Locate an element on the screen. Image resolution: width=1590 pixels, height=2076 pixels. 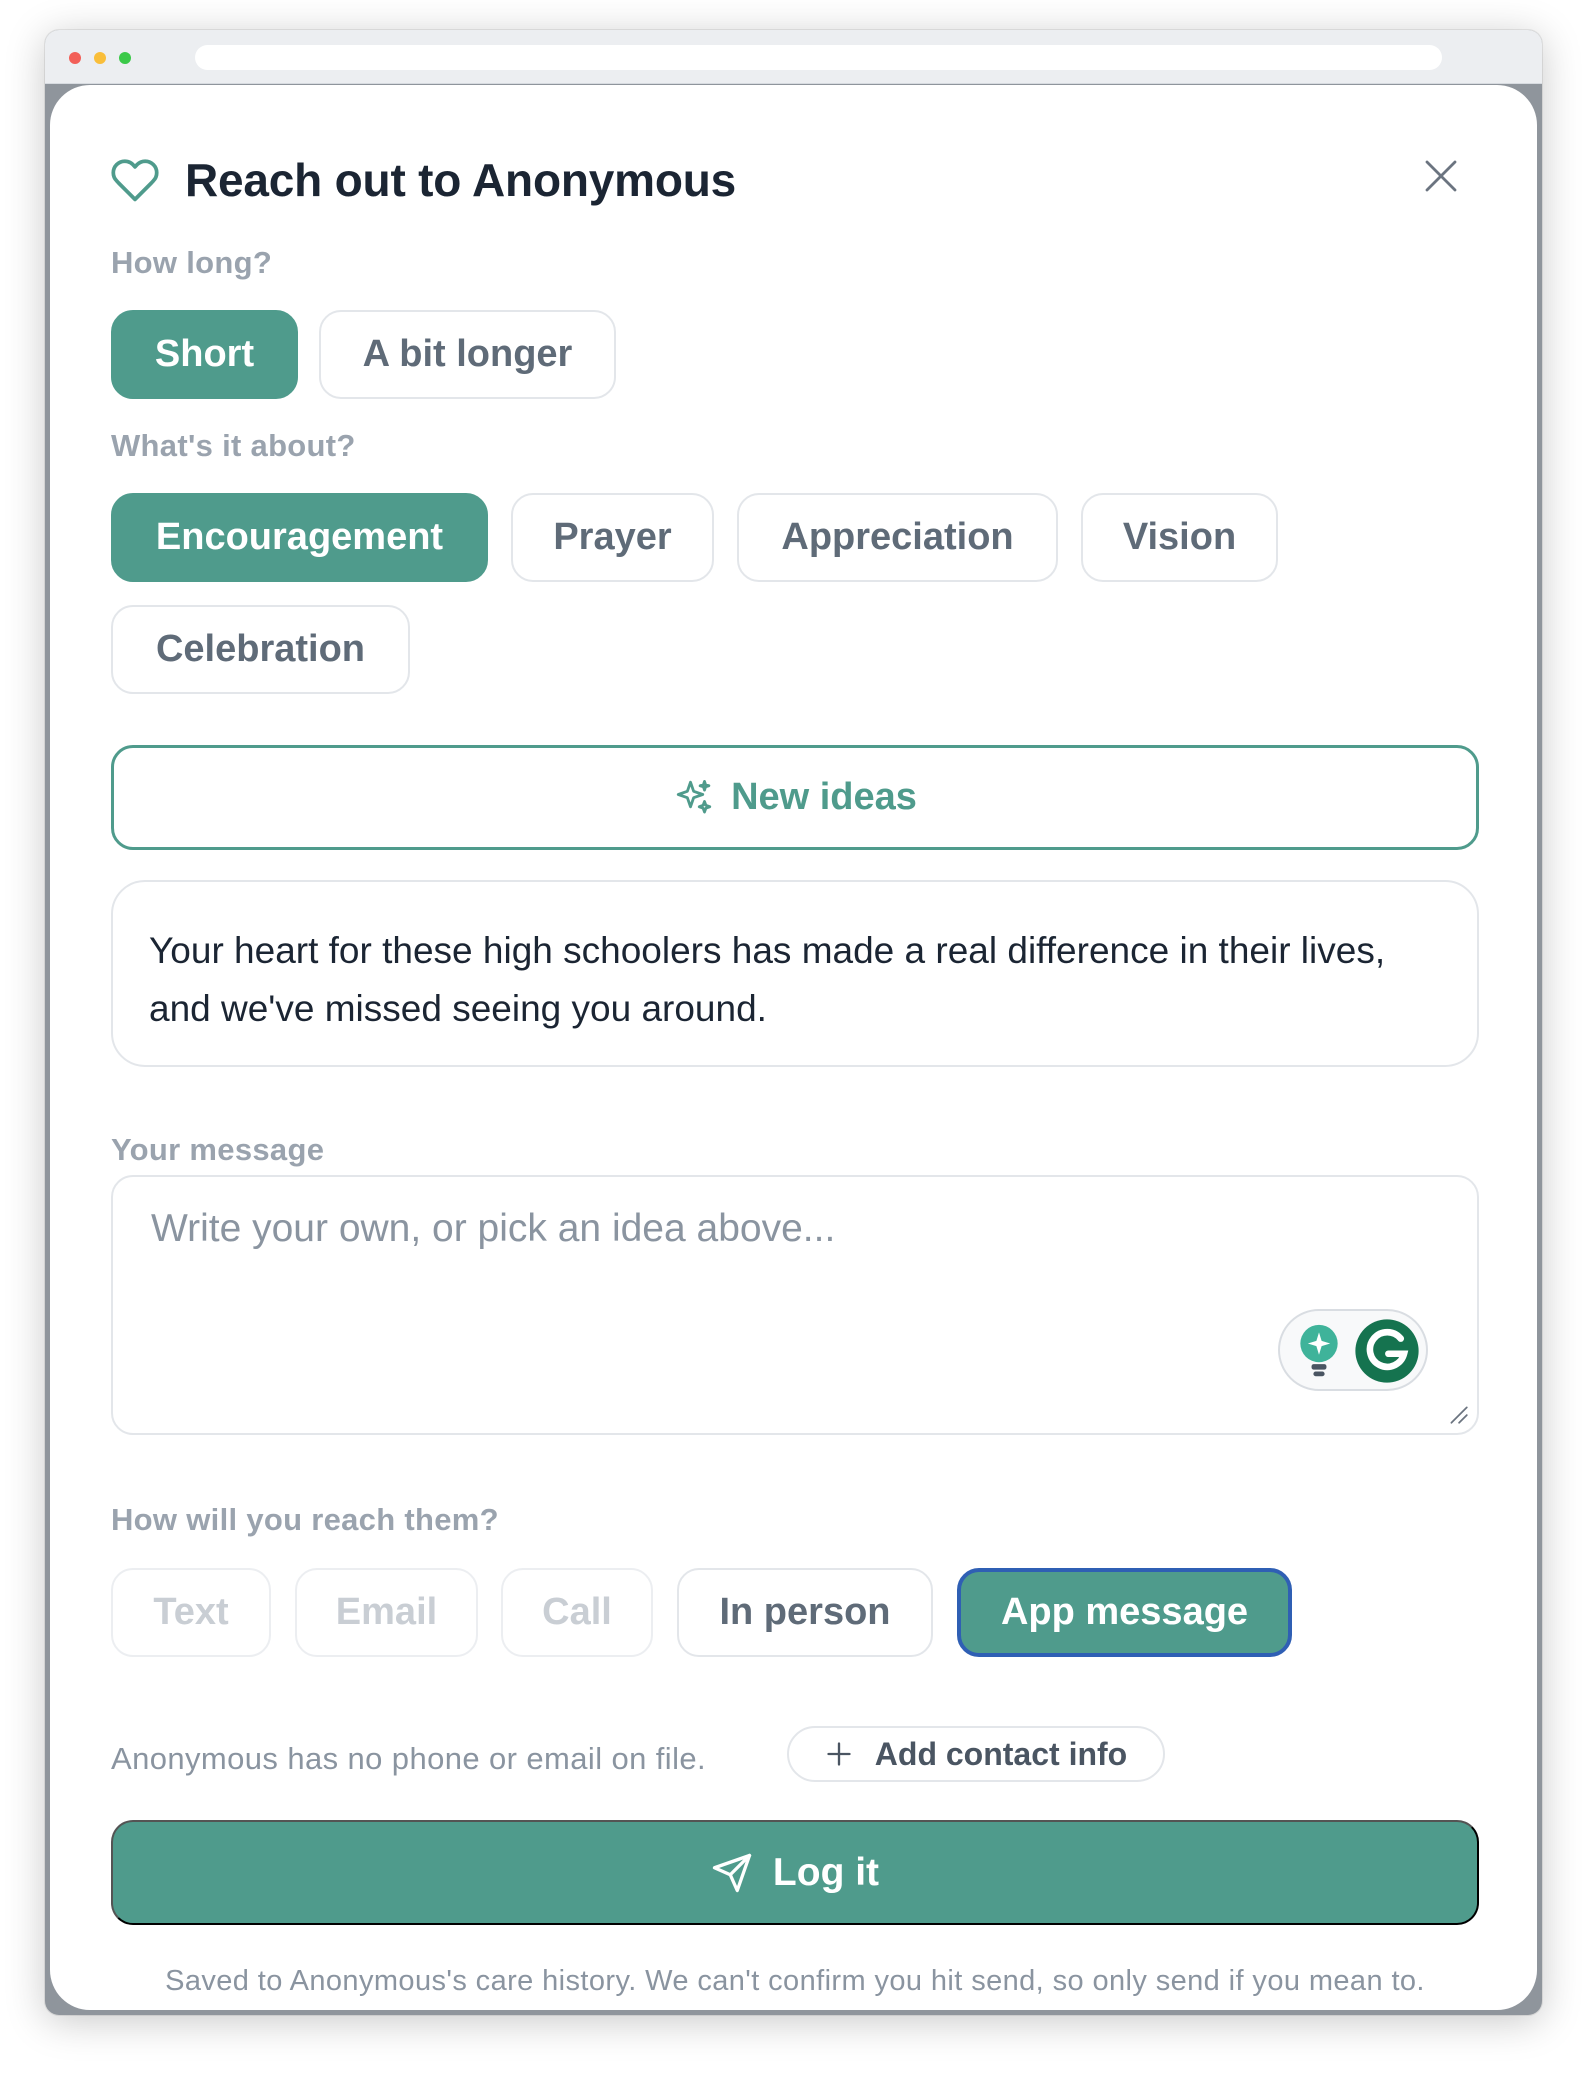
log-it-button: Log it is located at coordinates (795, 1872).